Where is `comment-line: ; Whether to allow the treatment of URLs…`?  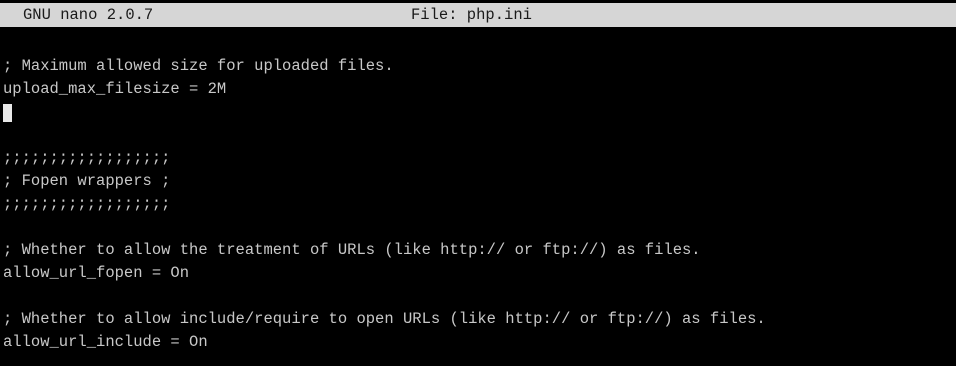
comment-line: ; Whether to allow the treatment of URLs… is located at coordinates (352, 250).